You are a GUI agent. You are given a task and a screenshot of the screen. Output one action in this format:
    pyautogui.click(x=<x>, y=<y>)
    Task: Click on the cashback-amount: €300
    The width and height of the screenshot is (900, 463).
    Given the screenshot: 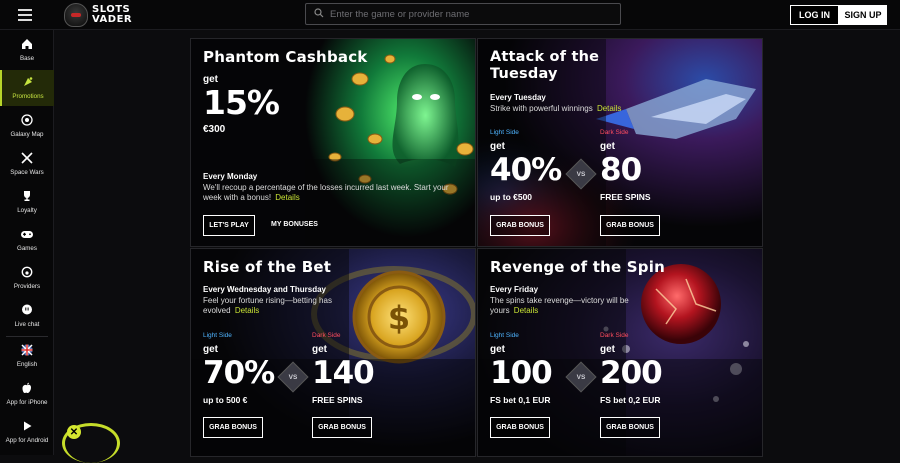 What is the action you would take?
    pyautogui.click(x=214, y=129)
    